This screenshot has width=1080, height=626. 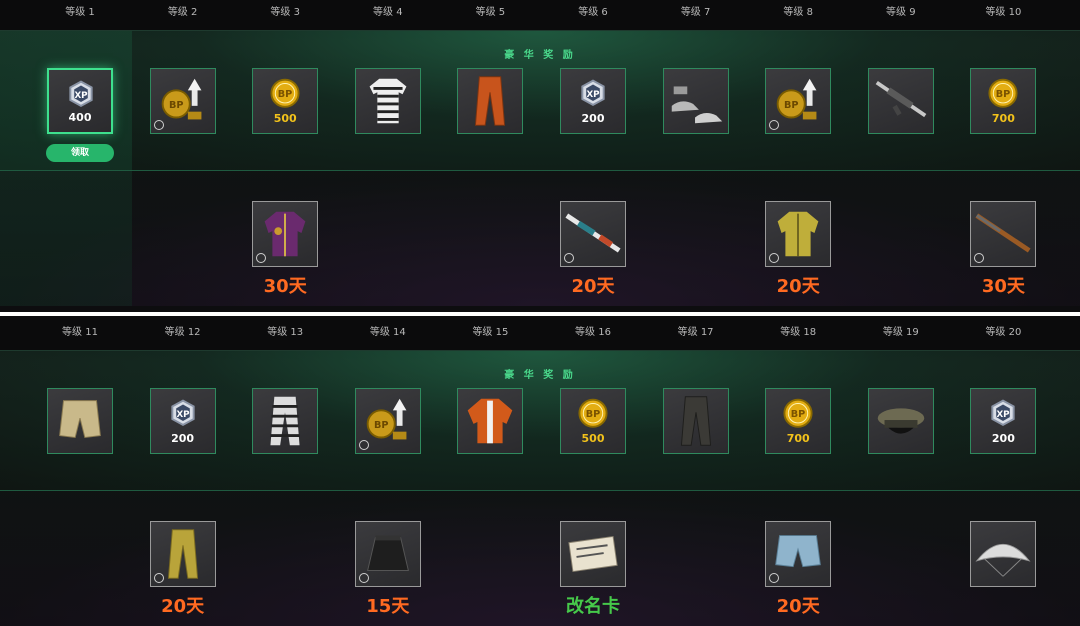 I want to click on level-label: 等级 12, so click(x=182, y=332).